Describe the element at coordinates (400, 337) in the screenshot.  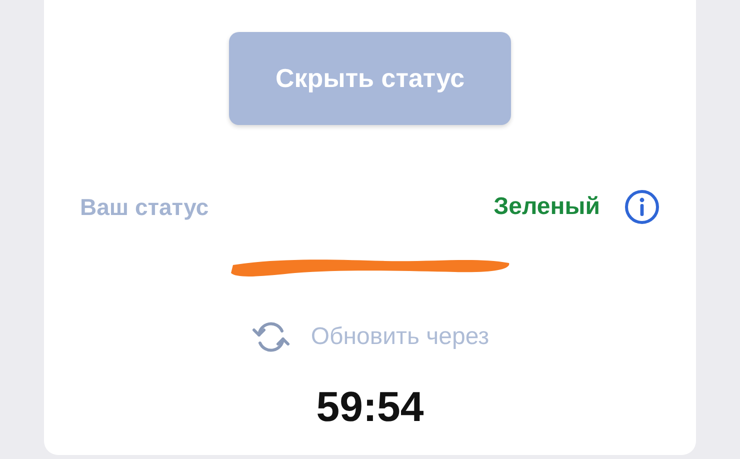
I see `refresh-label: Обновить через` at that location.